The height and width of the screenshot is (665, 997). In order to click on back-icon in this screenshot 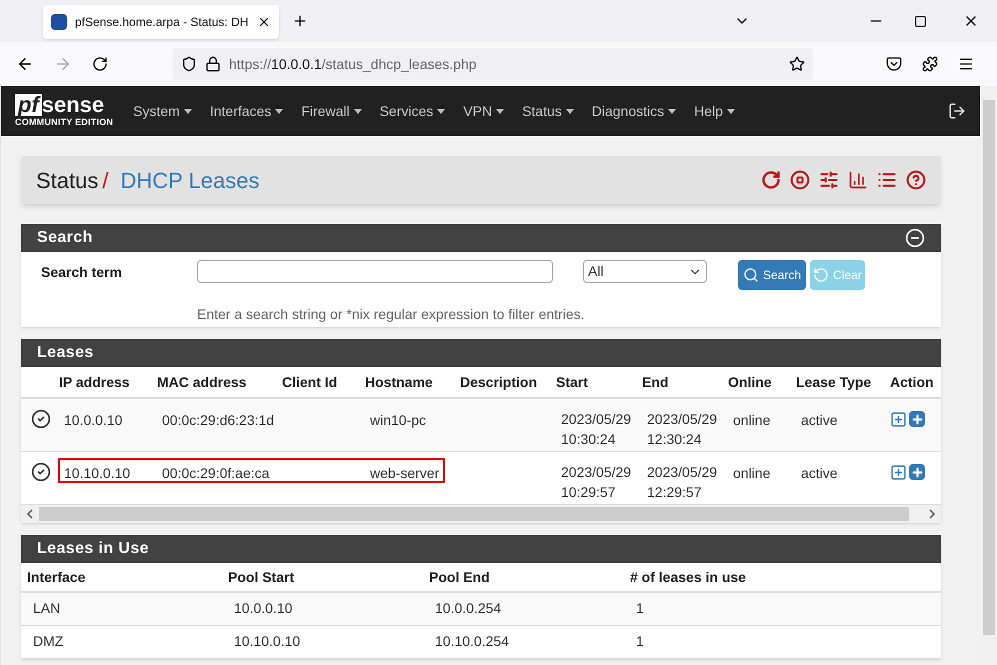, I will do `click(25, 64)`.